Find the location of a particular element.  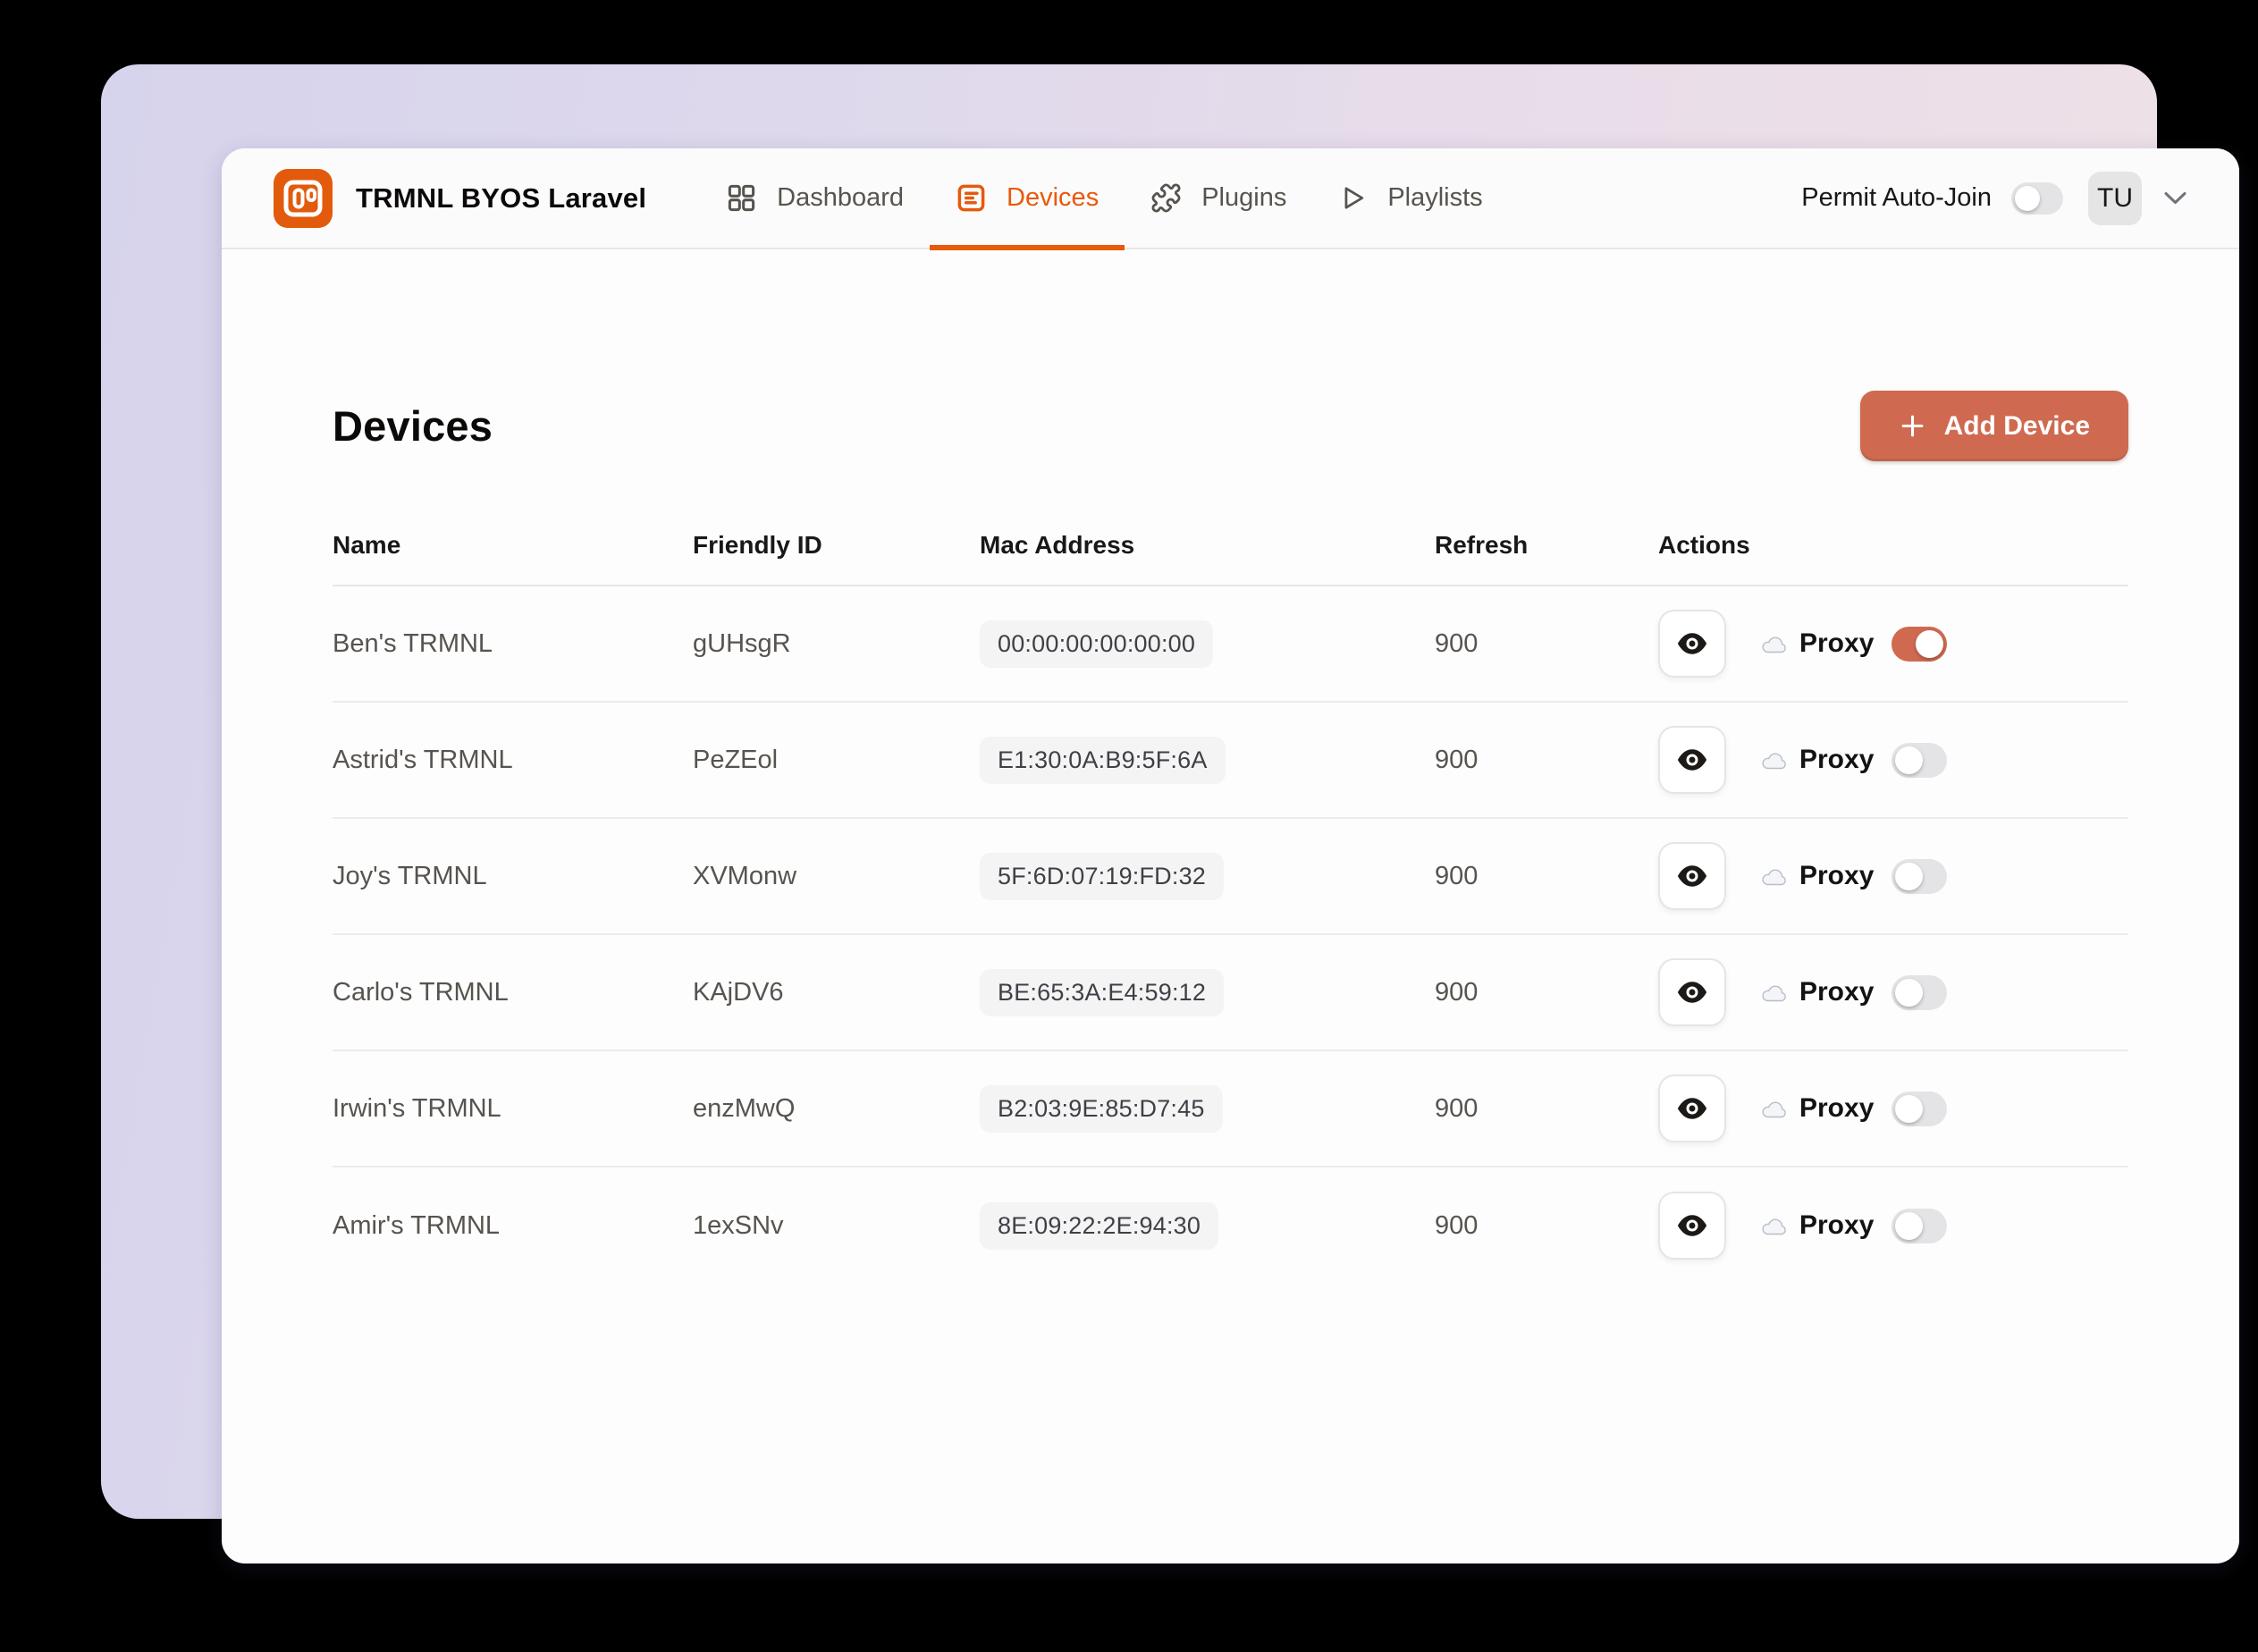

trmnl-logo-icon is located at coordinates (303, 198).